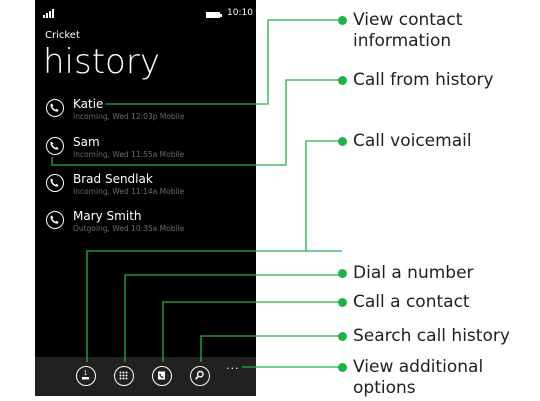 This screenshot has height=401, width=540. What do you see at coordinates (431, 336) in the screenshot?
I see `callout-search-history: Search call history` at bounding box center [431, 336].